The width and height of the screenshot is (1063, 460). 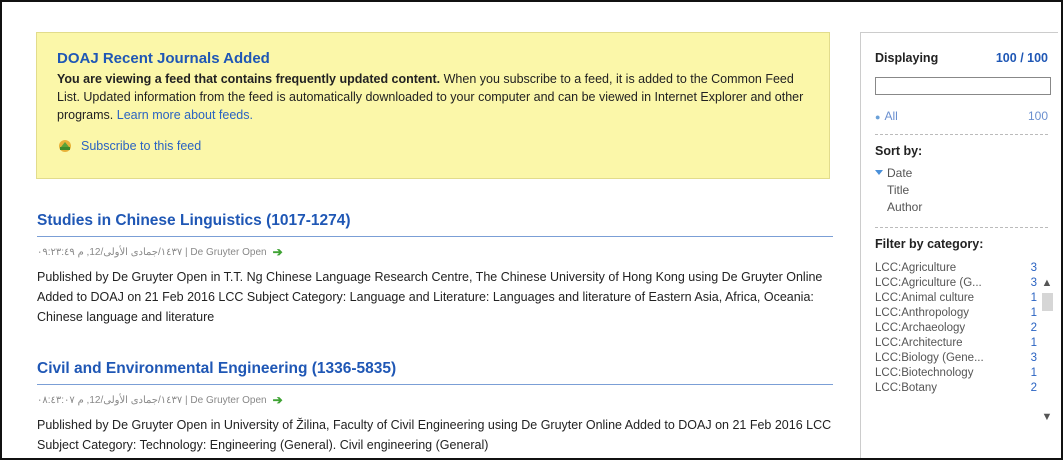 What do you see at coordinates (1047, 283) in the screenshot?
I see `scroll-up-icon: ▲` at bounding box center [1047, 283].